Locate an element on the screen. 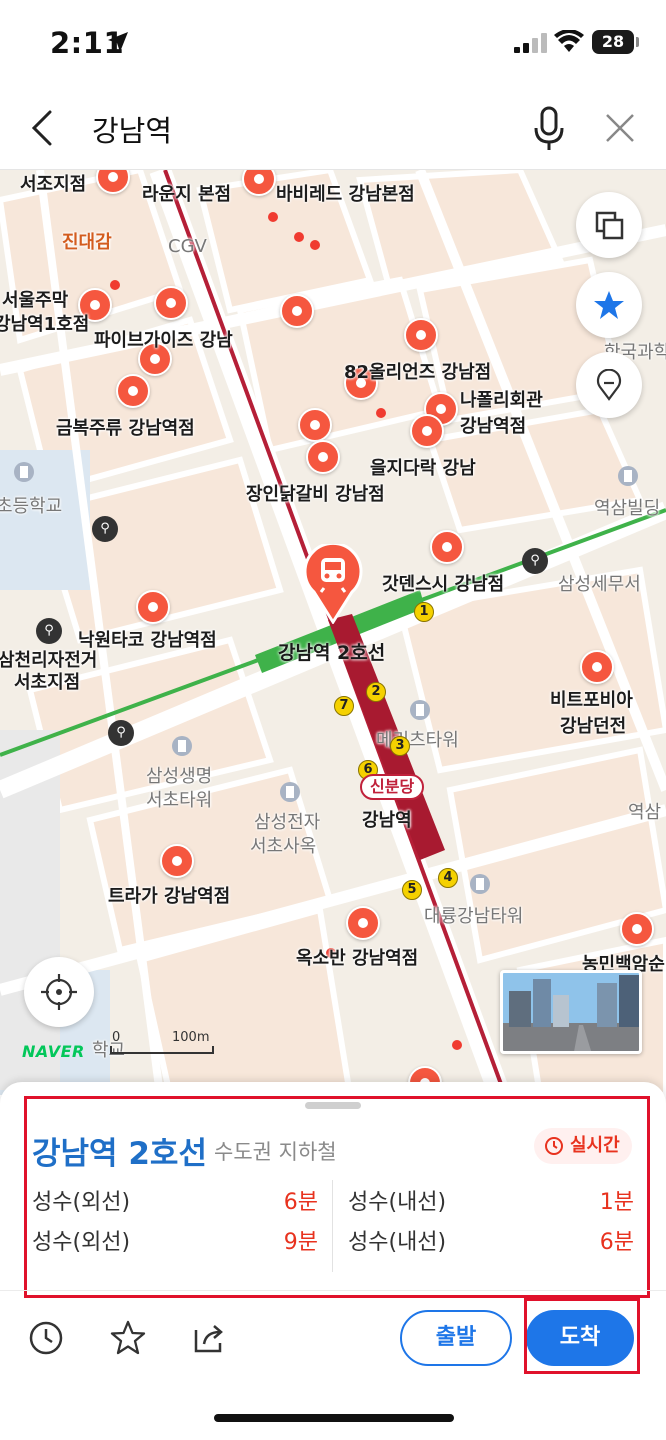 The image size is (666, 1440). microphone-icon is located at coordinates (549, 129).